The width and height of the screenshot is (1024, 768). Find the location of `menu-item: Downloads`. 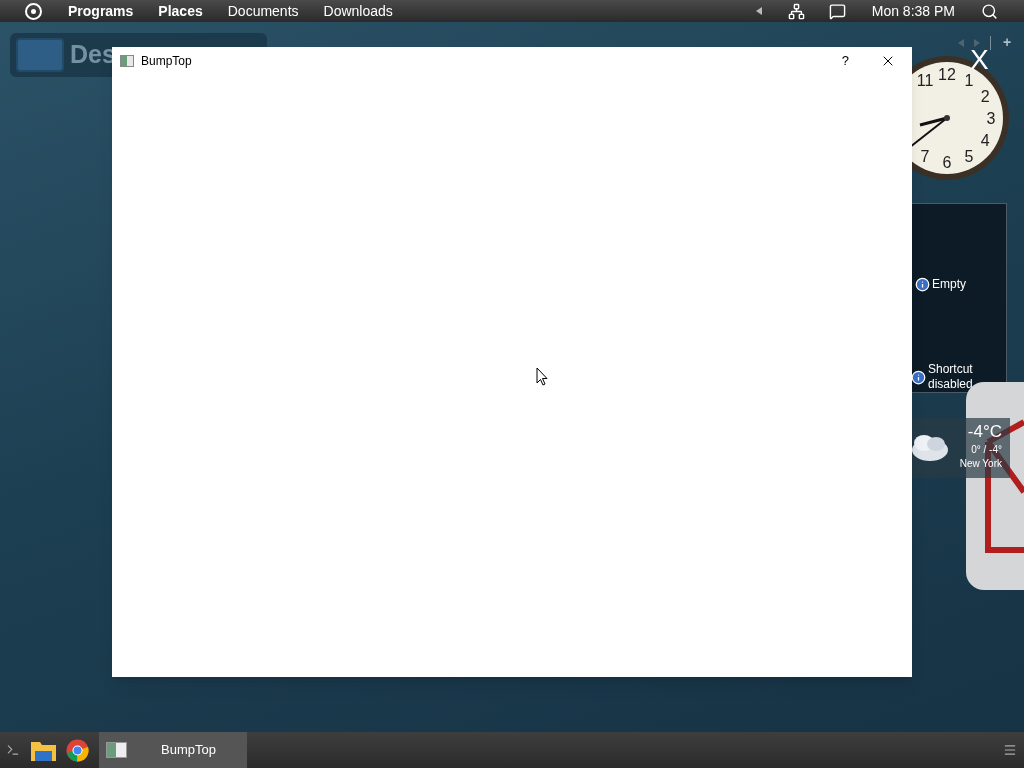

menu-item: Downloads is located at coordinates (358, 11).